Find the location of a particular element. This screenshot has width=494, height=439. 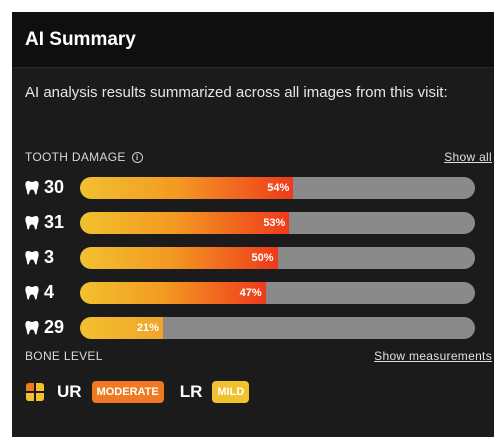

damage-bar-fill: 53% is located at coordinates (185, 222).